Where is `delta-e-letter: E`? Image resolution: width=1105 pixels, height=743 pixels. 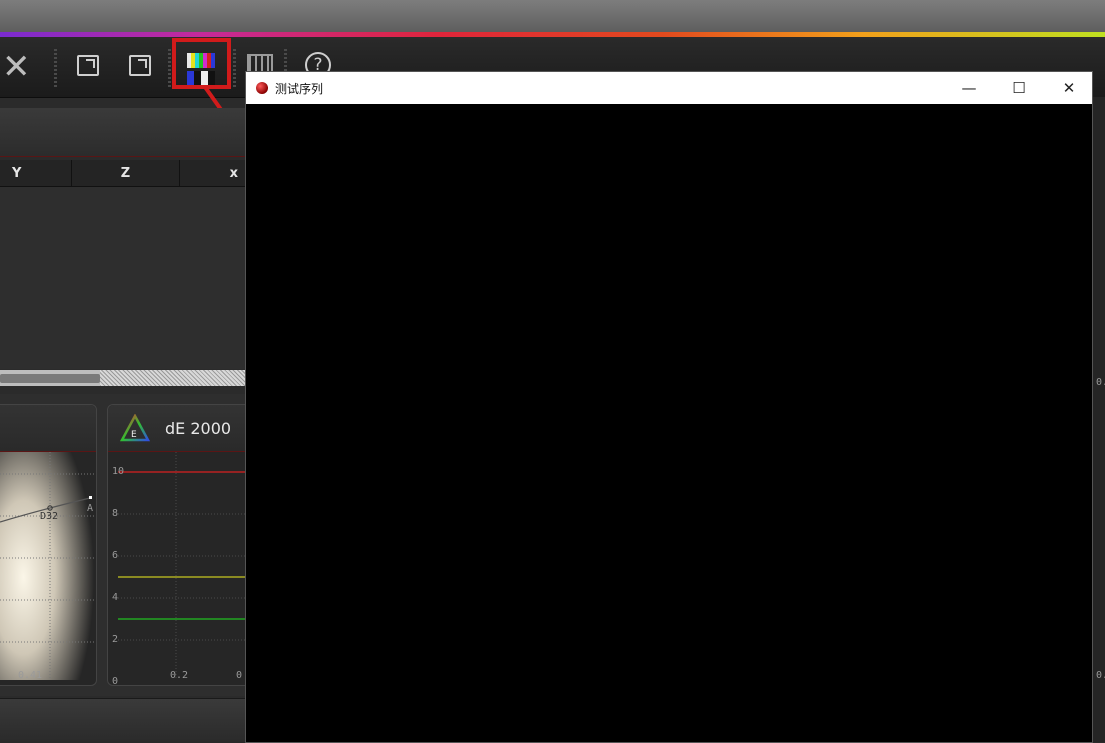 delta-e-letter: E is located at coordinates (134, 435).